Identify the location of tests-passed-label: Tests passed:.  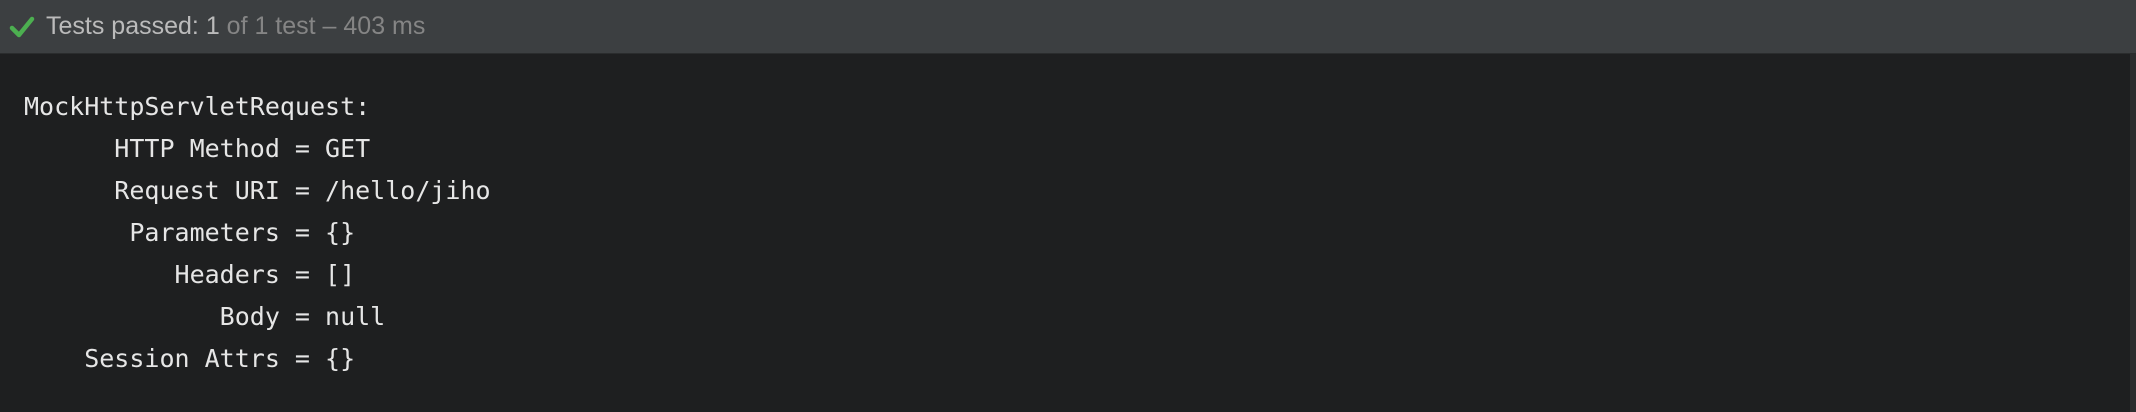
(126, 26).